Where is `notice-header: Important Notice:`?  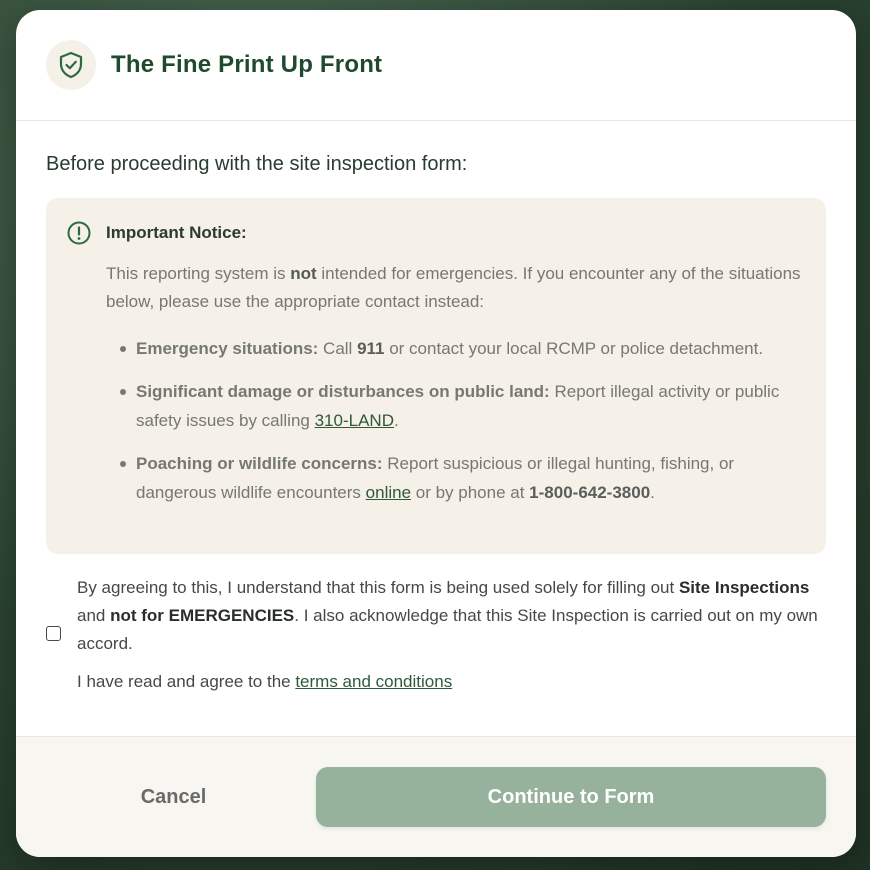
notice-header: Important Notice: is located at coordinates (436, 233).